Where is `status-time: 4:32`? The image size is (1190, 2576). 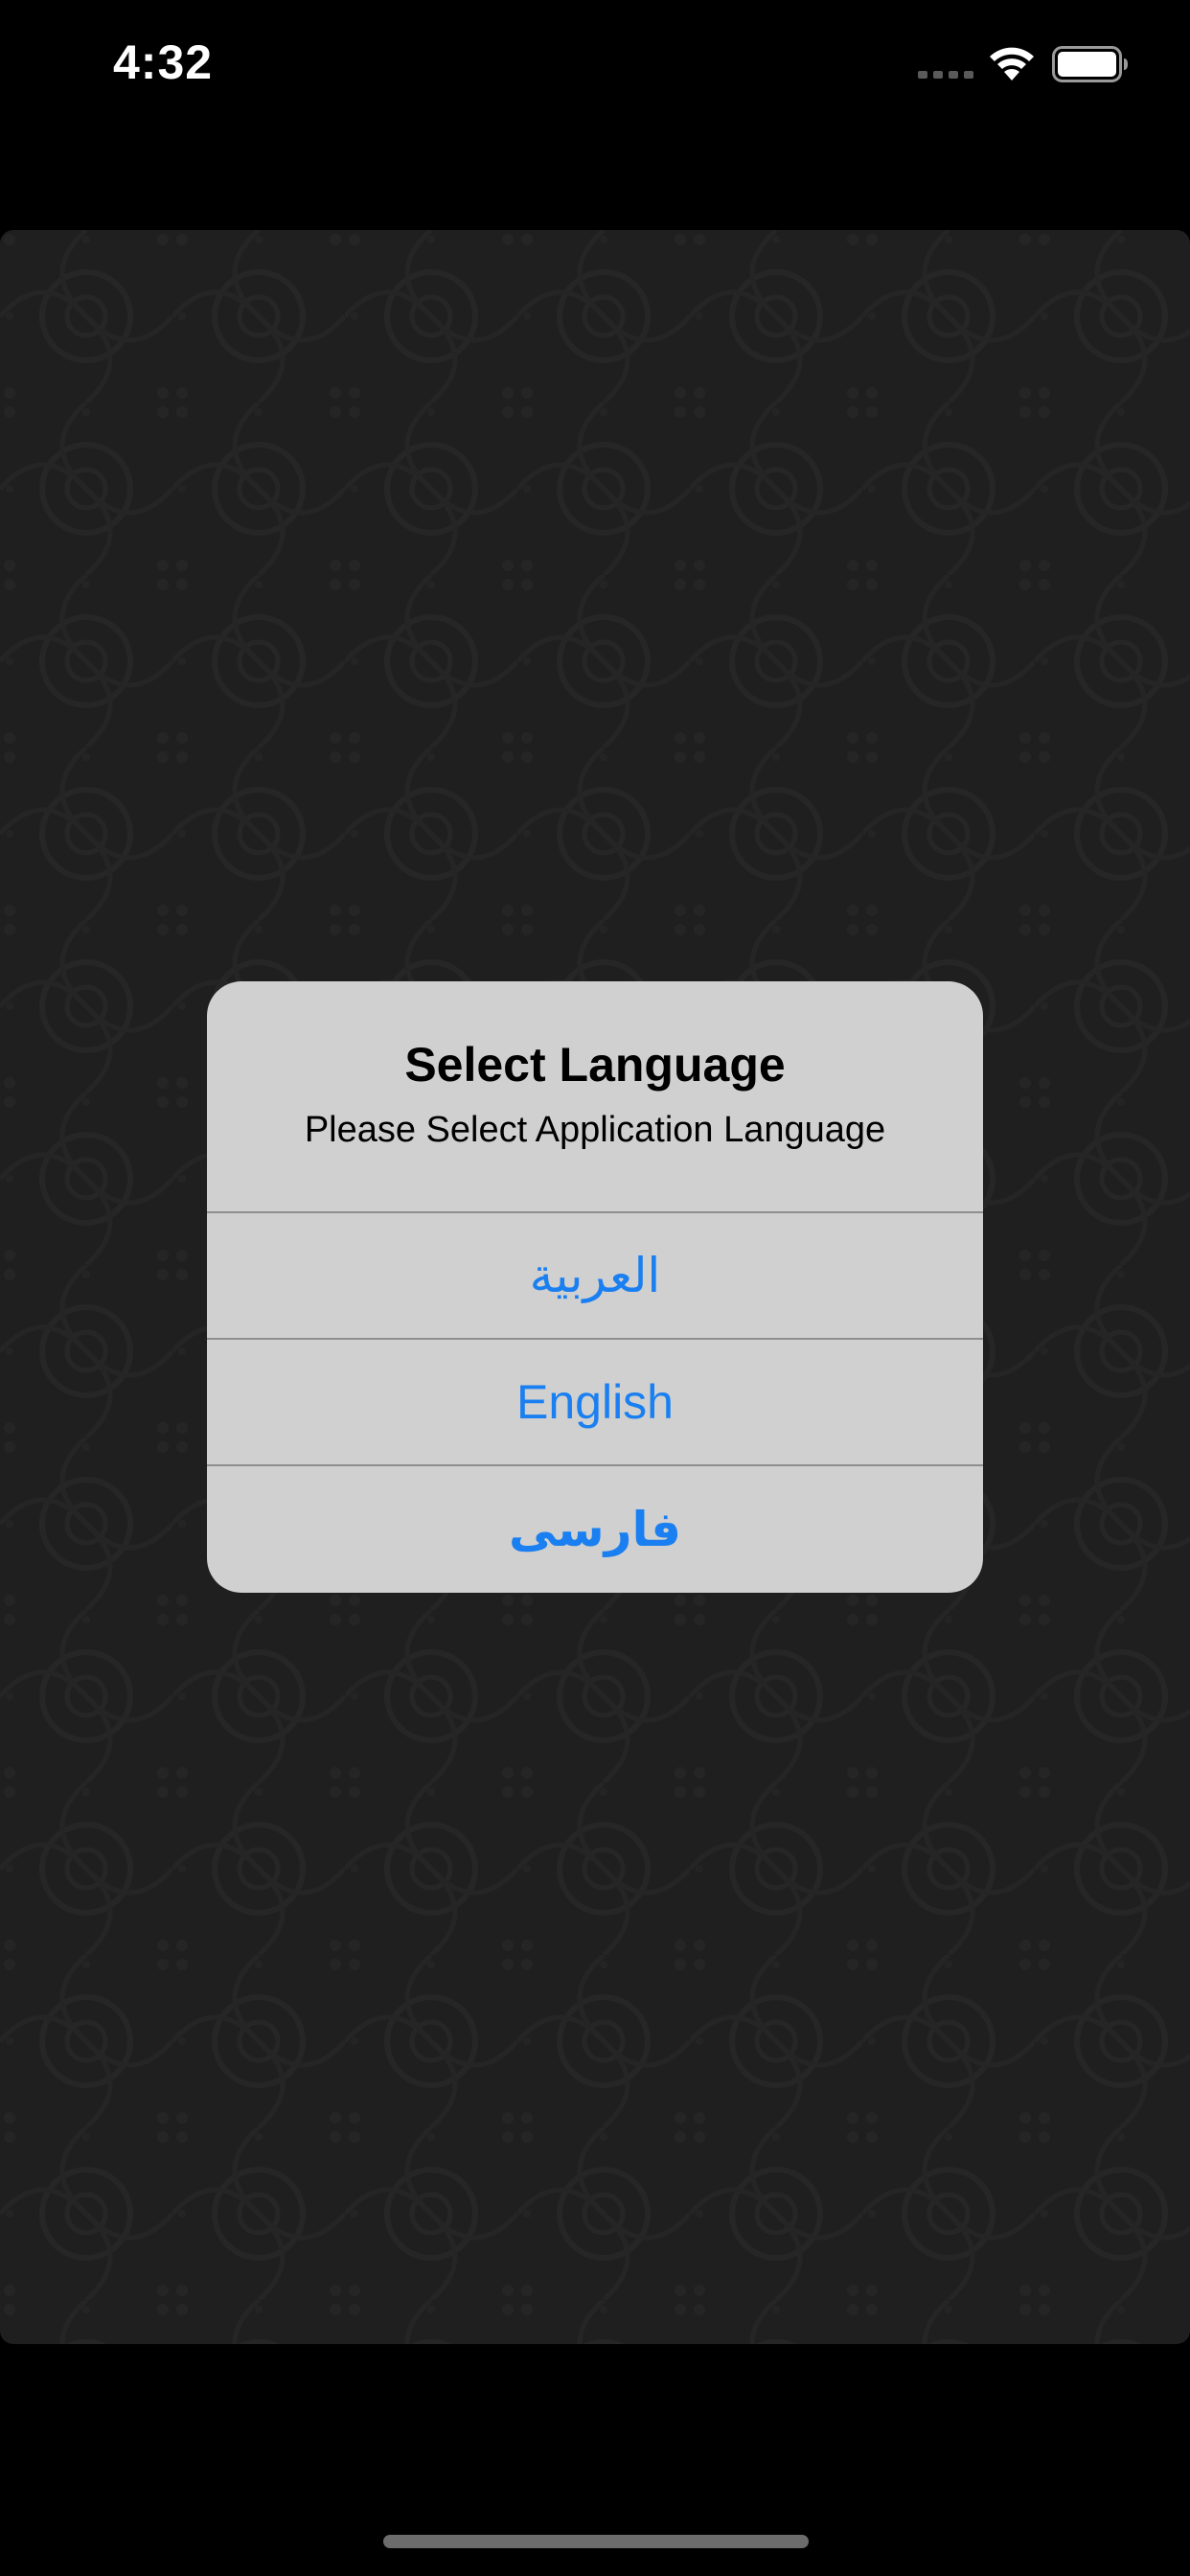 status-time: 4:32 is located at coordinates (163, 62).